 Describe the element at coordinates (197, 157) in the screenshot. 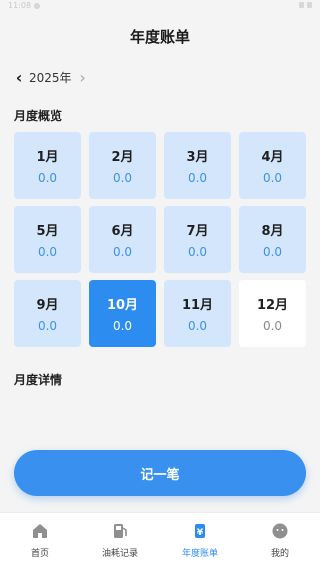

I see `month-label: 3月` at that location.